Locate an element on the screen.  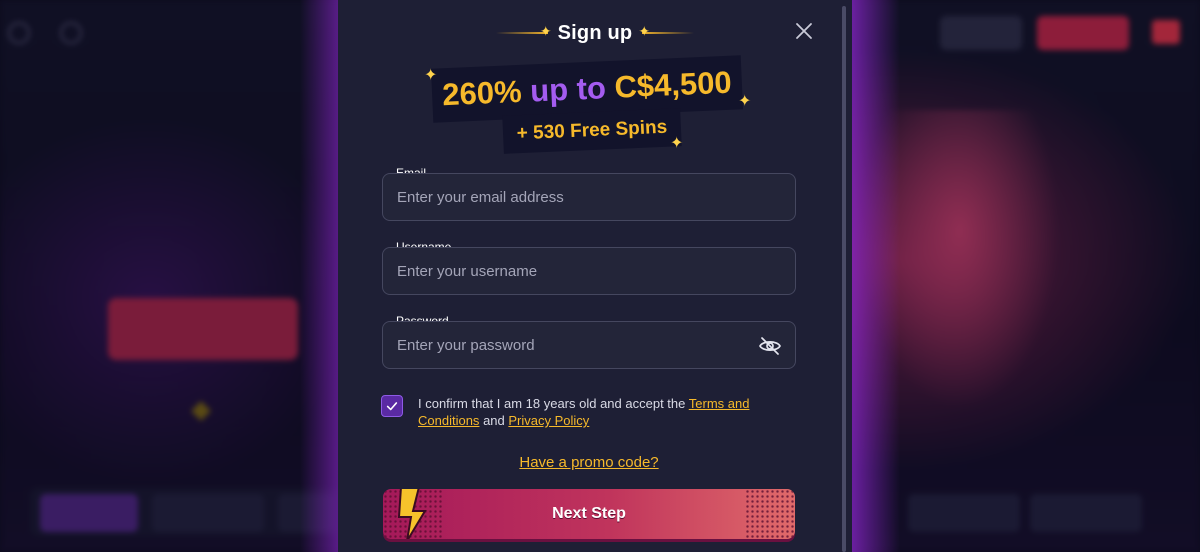
consent-and: and is located at coordinates (494, 420).